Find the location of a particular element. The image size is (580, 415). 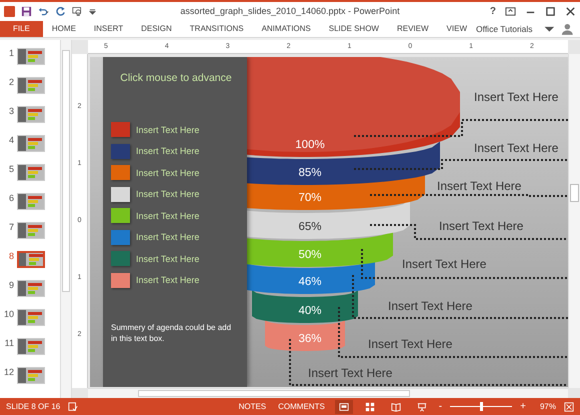

zoom-in-button: + is located at coordinates (523, 406).